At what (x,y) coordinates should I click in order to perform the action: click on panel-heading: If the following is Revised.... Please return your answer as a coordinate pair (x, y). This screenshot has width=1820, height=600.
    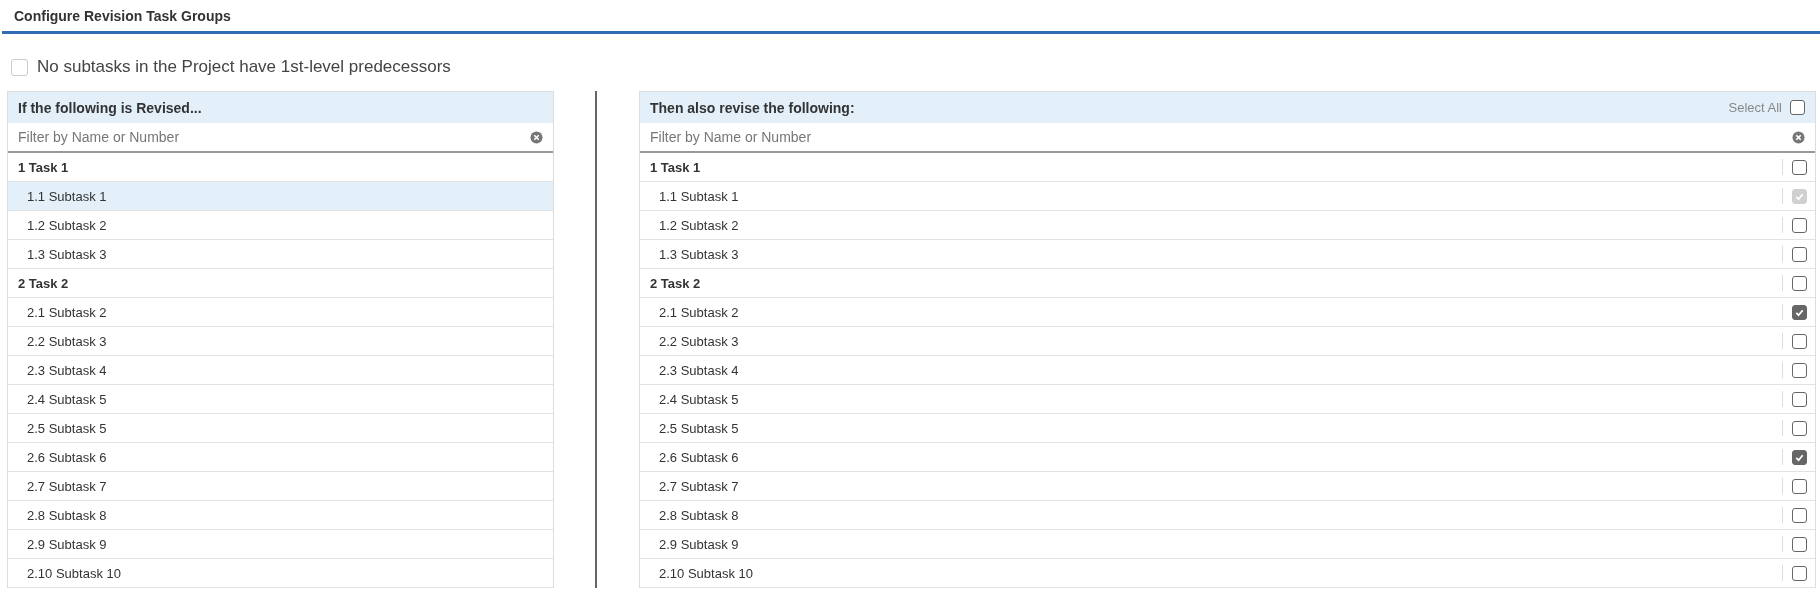
    Looking at the image, I should click on (110, 107).